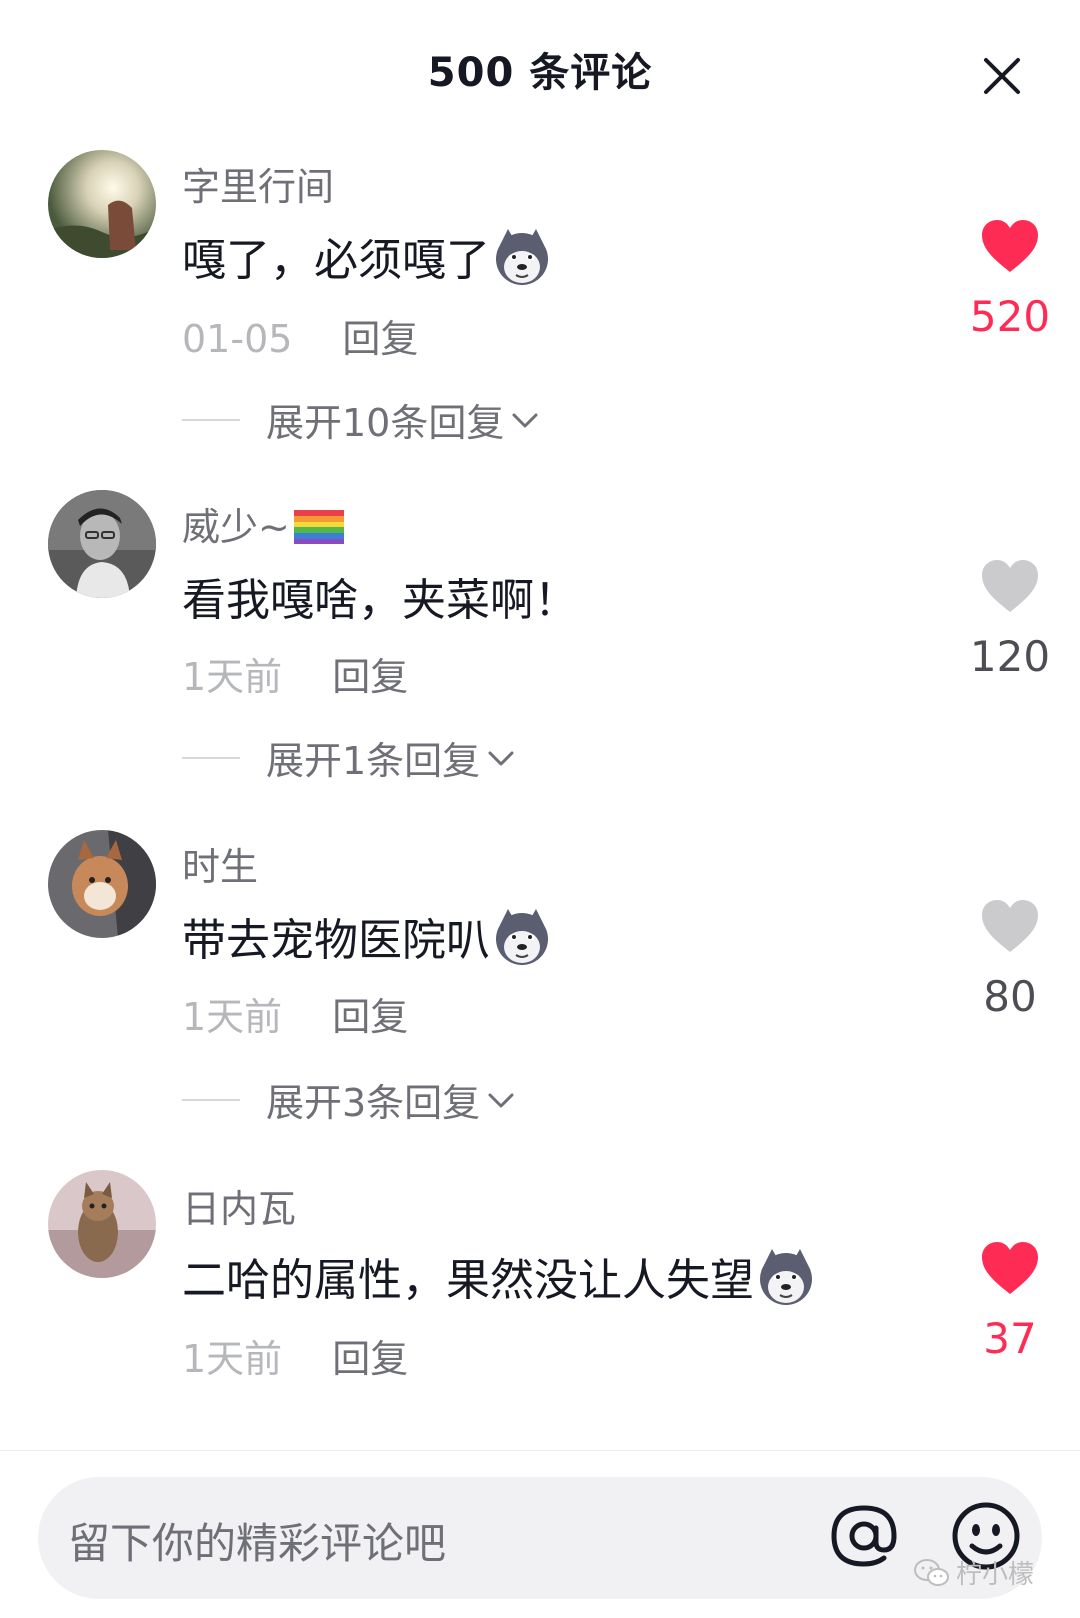  Describe the element at coordinates (931, 1572) in the screenshot. I see `wechat-icon` at that location.